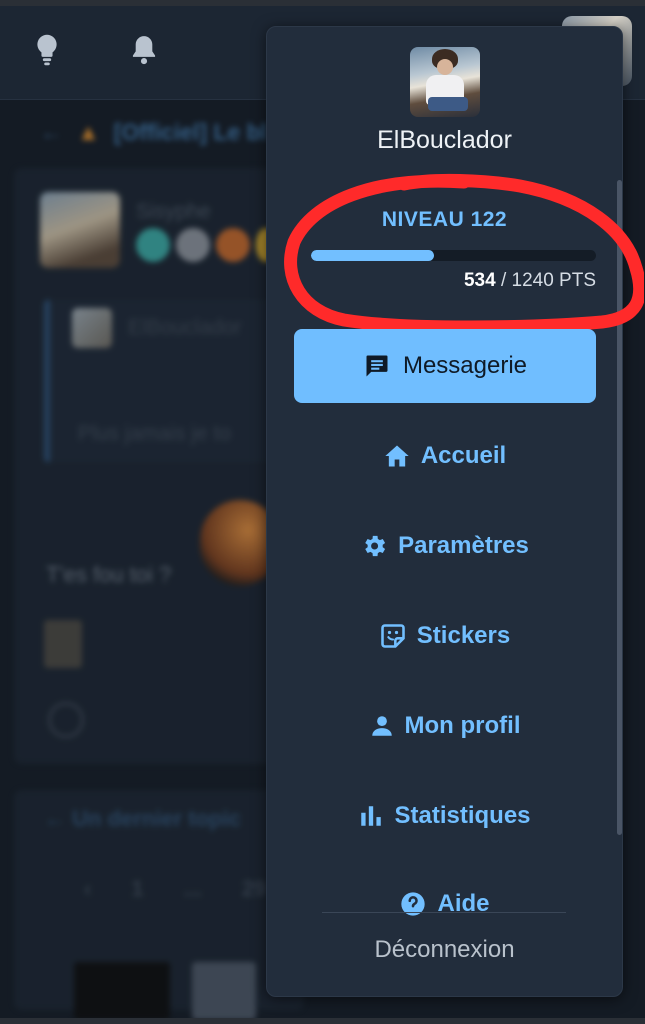 This screenshot has width=645, height=1024. I want to click on red-circle-annotation, so click(464, 253).